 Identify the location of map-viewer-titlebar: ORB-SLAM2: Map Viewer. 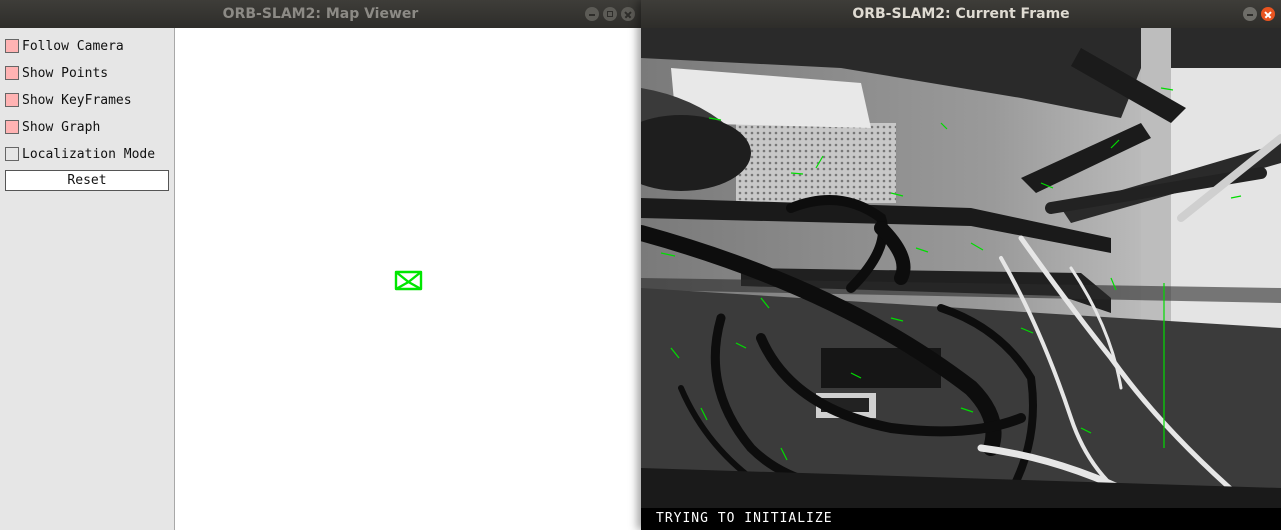
(320, 14).